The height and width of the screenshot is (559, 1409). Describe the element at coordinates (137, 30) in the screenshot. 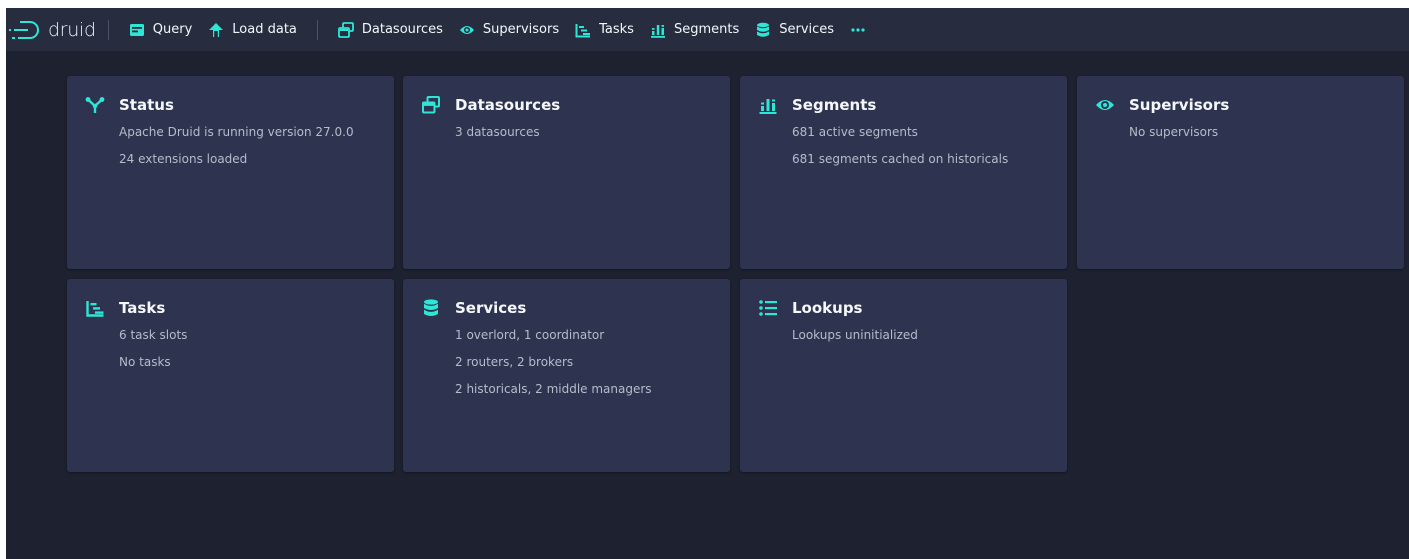

I see `query-icon` at that location.